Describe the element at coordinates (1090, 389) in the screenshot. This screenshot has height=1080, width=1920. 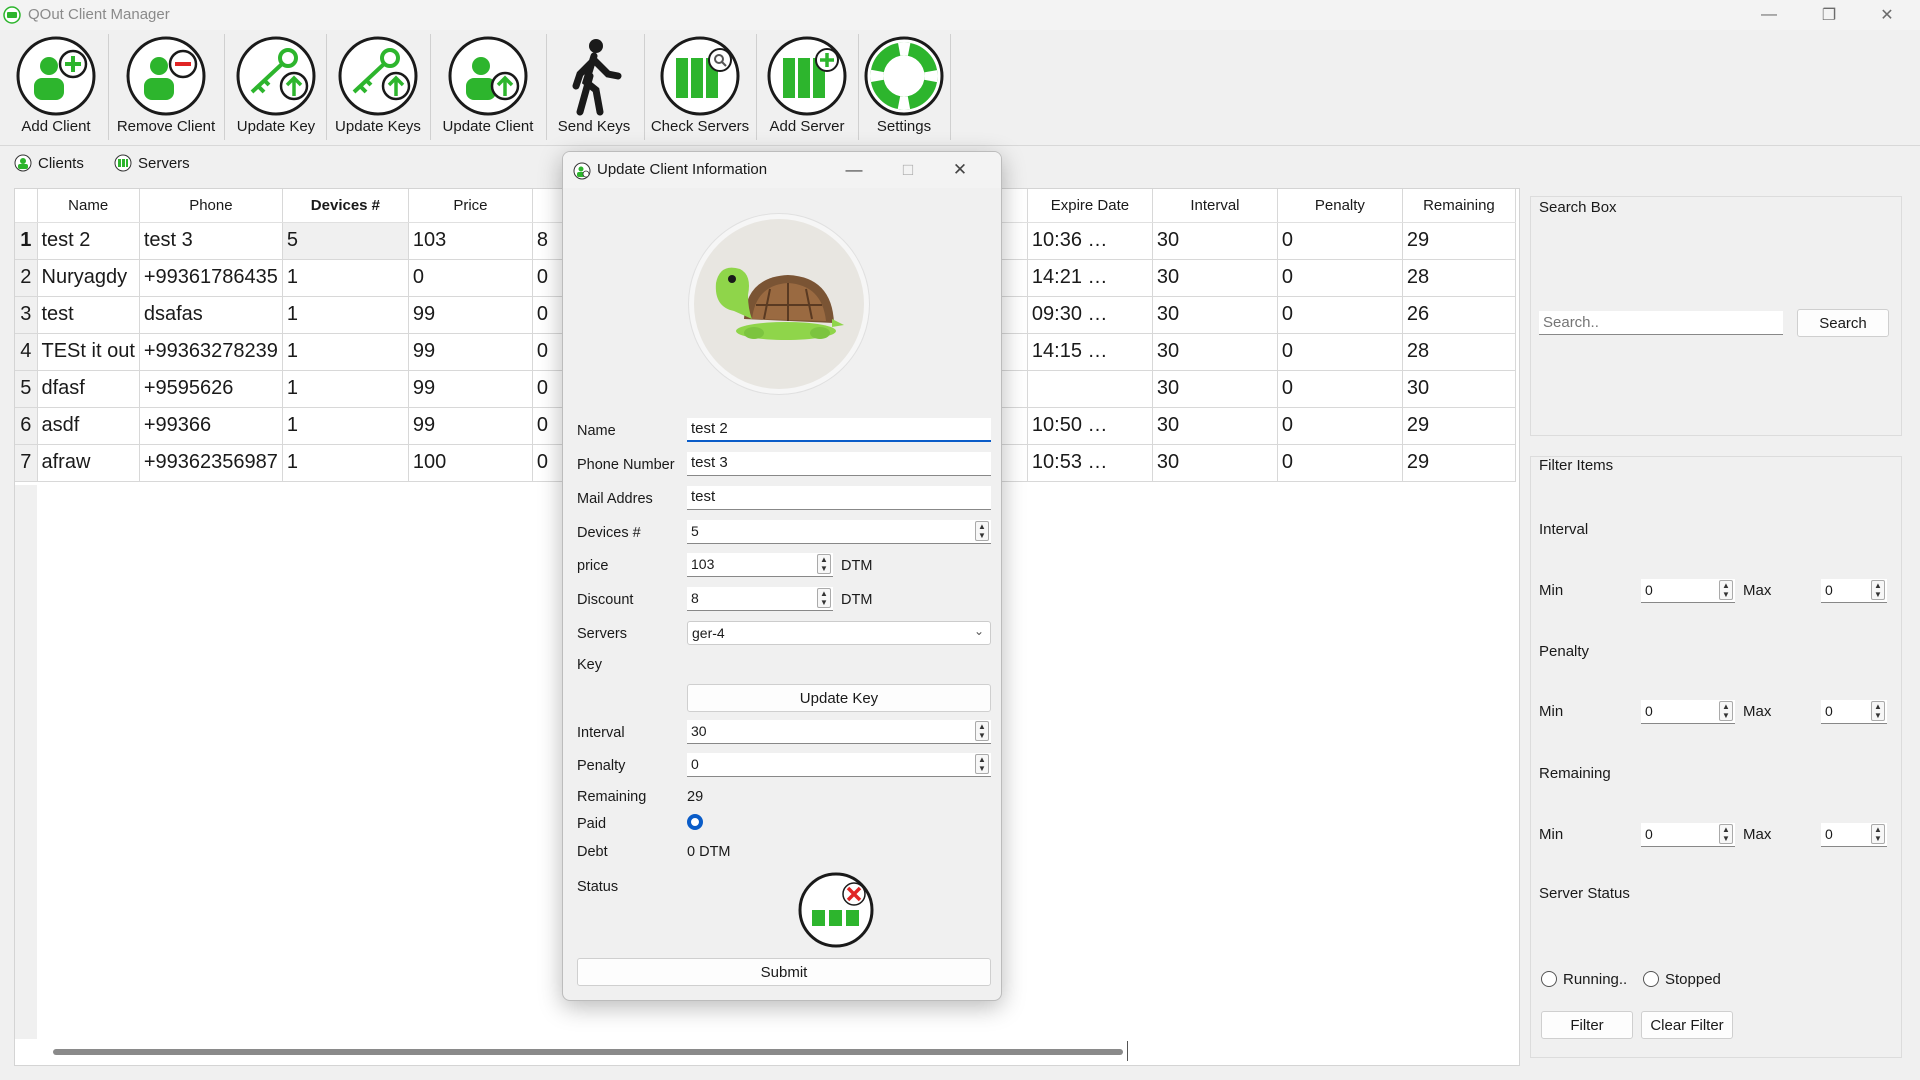
I see `cell-expire` at that location.